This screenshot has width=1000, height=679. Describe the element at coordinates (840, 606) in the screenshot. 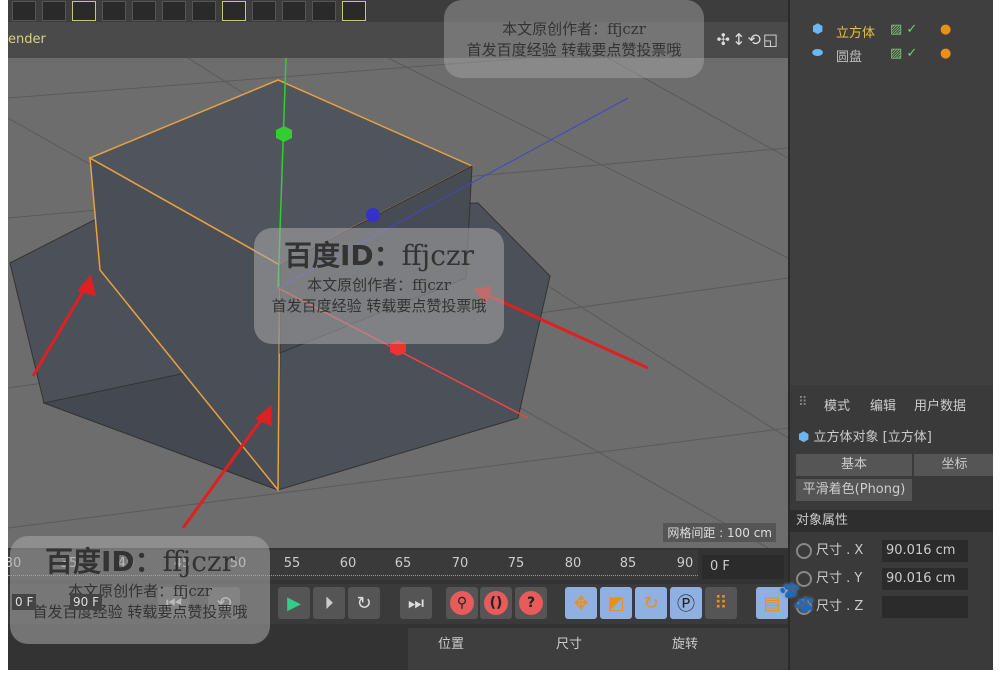

I see `prop-label: 尺寸 . Z` at that location.